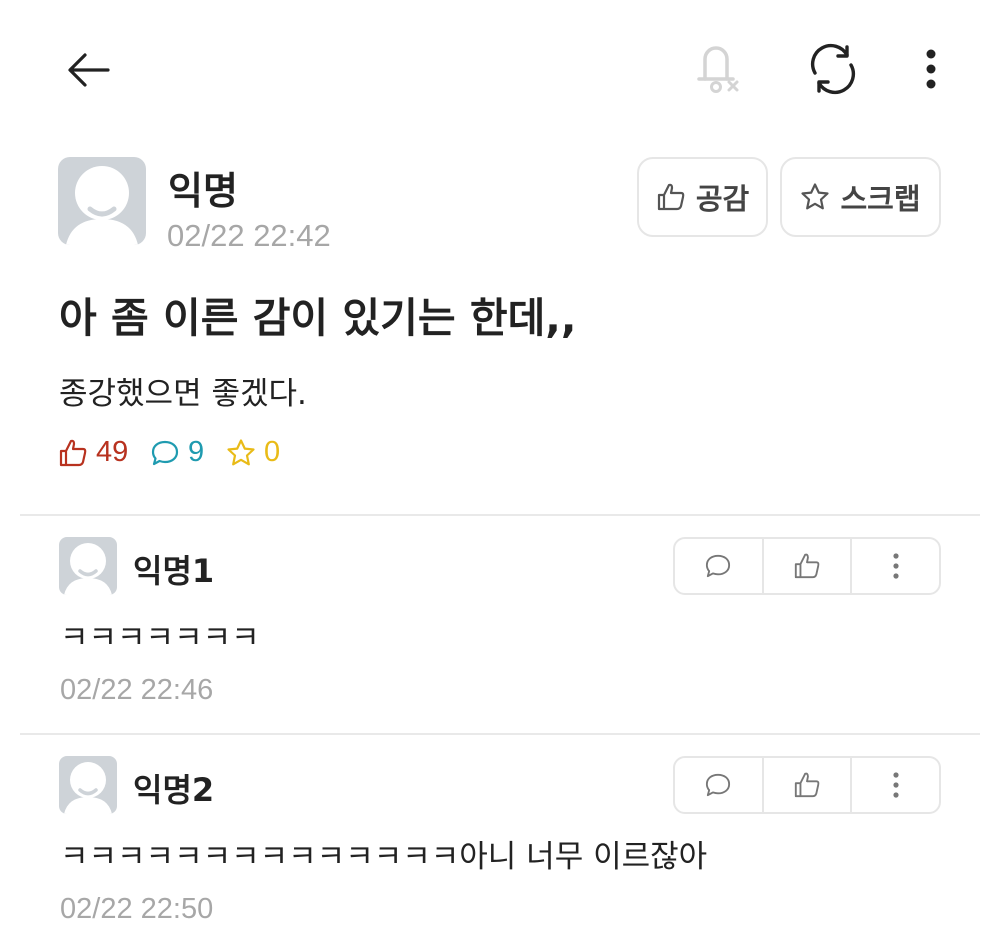 The image size is (1000, 948). I want to click on comment-count: 9, so click(177, 452).